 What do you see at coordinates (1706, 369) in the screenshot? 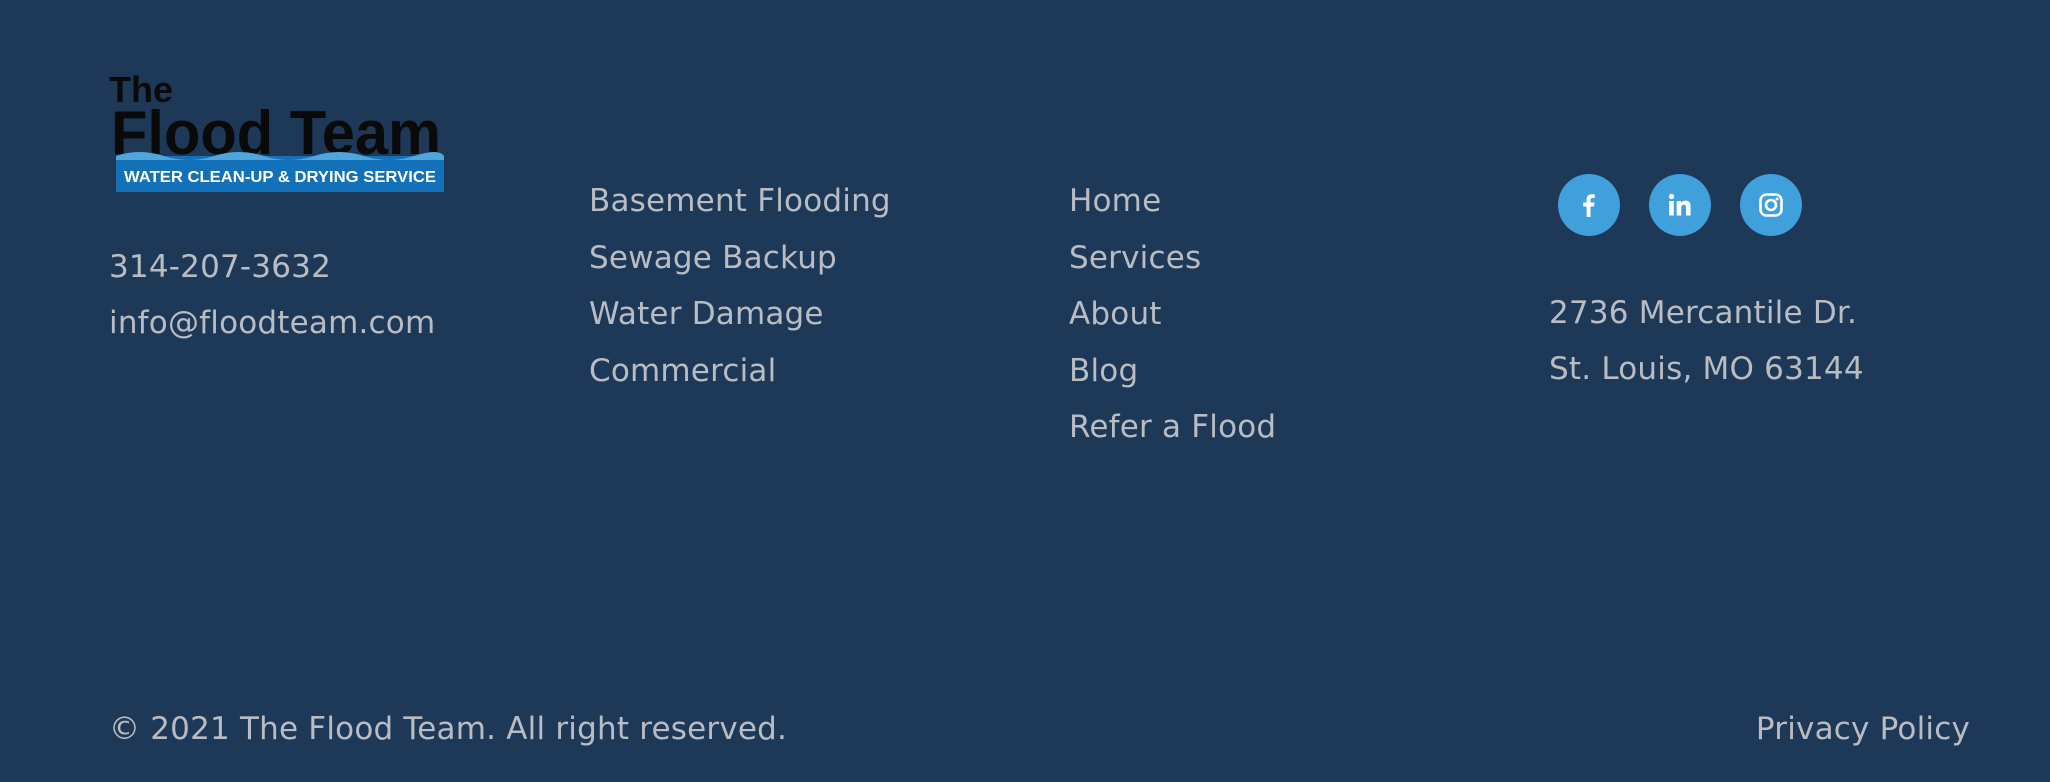
I see `address-line2: St. Louis, MO 63144` at bounding box center [1706, 369].